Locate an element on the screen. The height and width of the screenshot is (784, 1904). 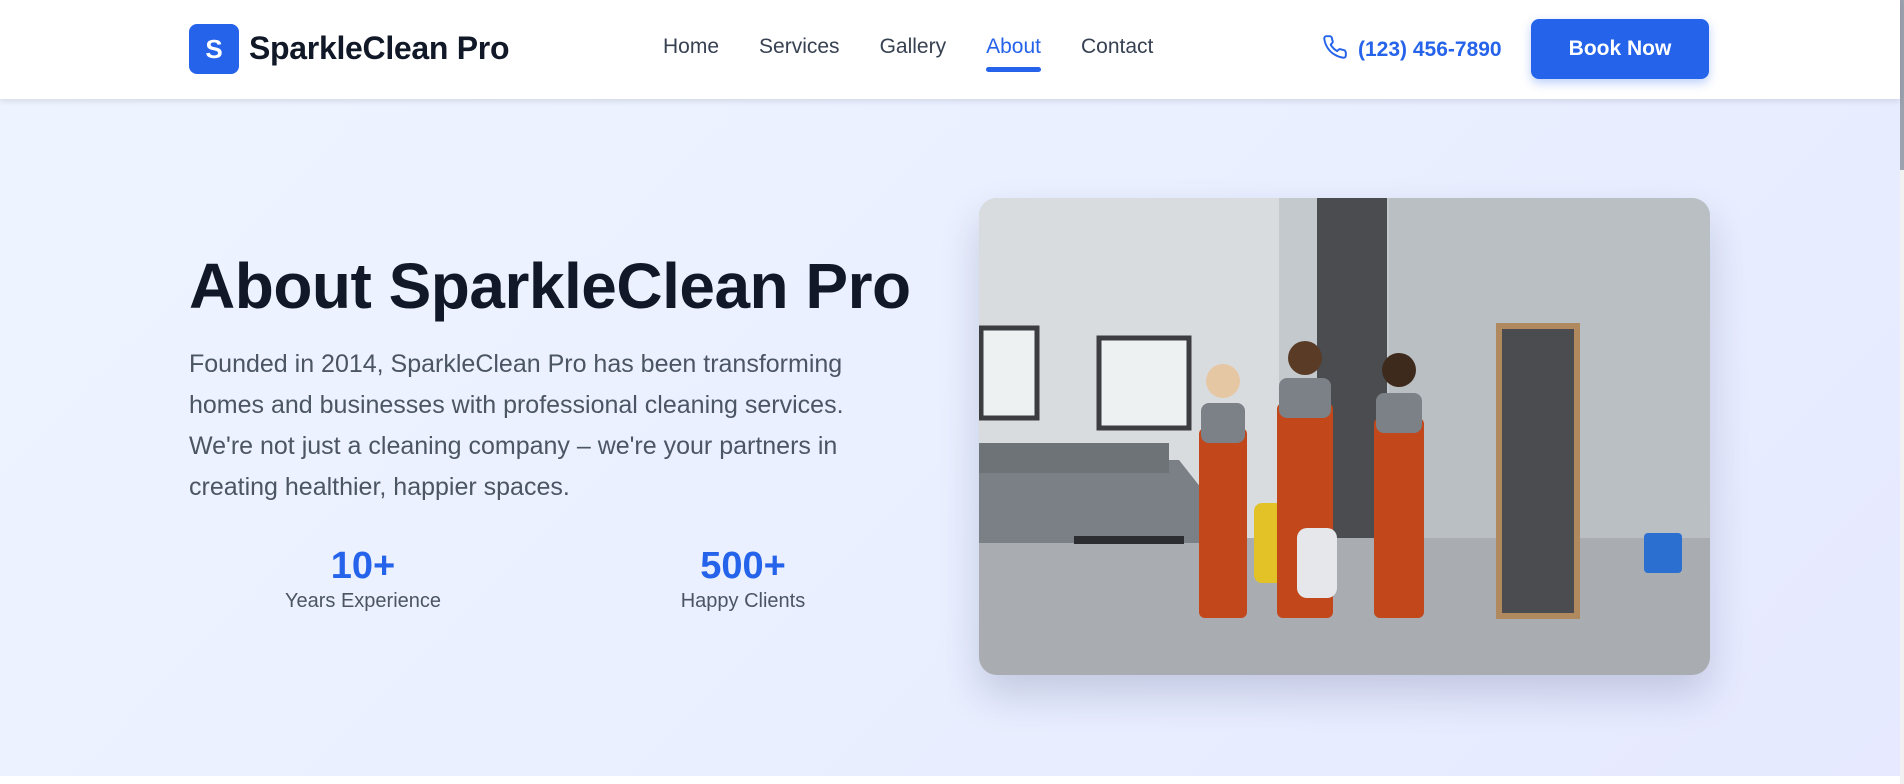
stat-clients: 500+ Happy Clients is located at coordinates (743, 578).